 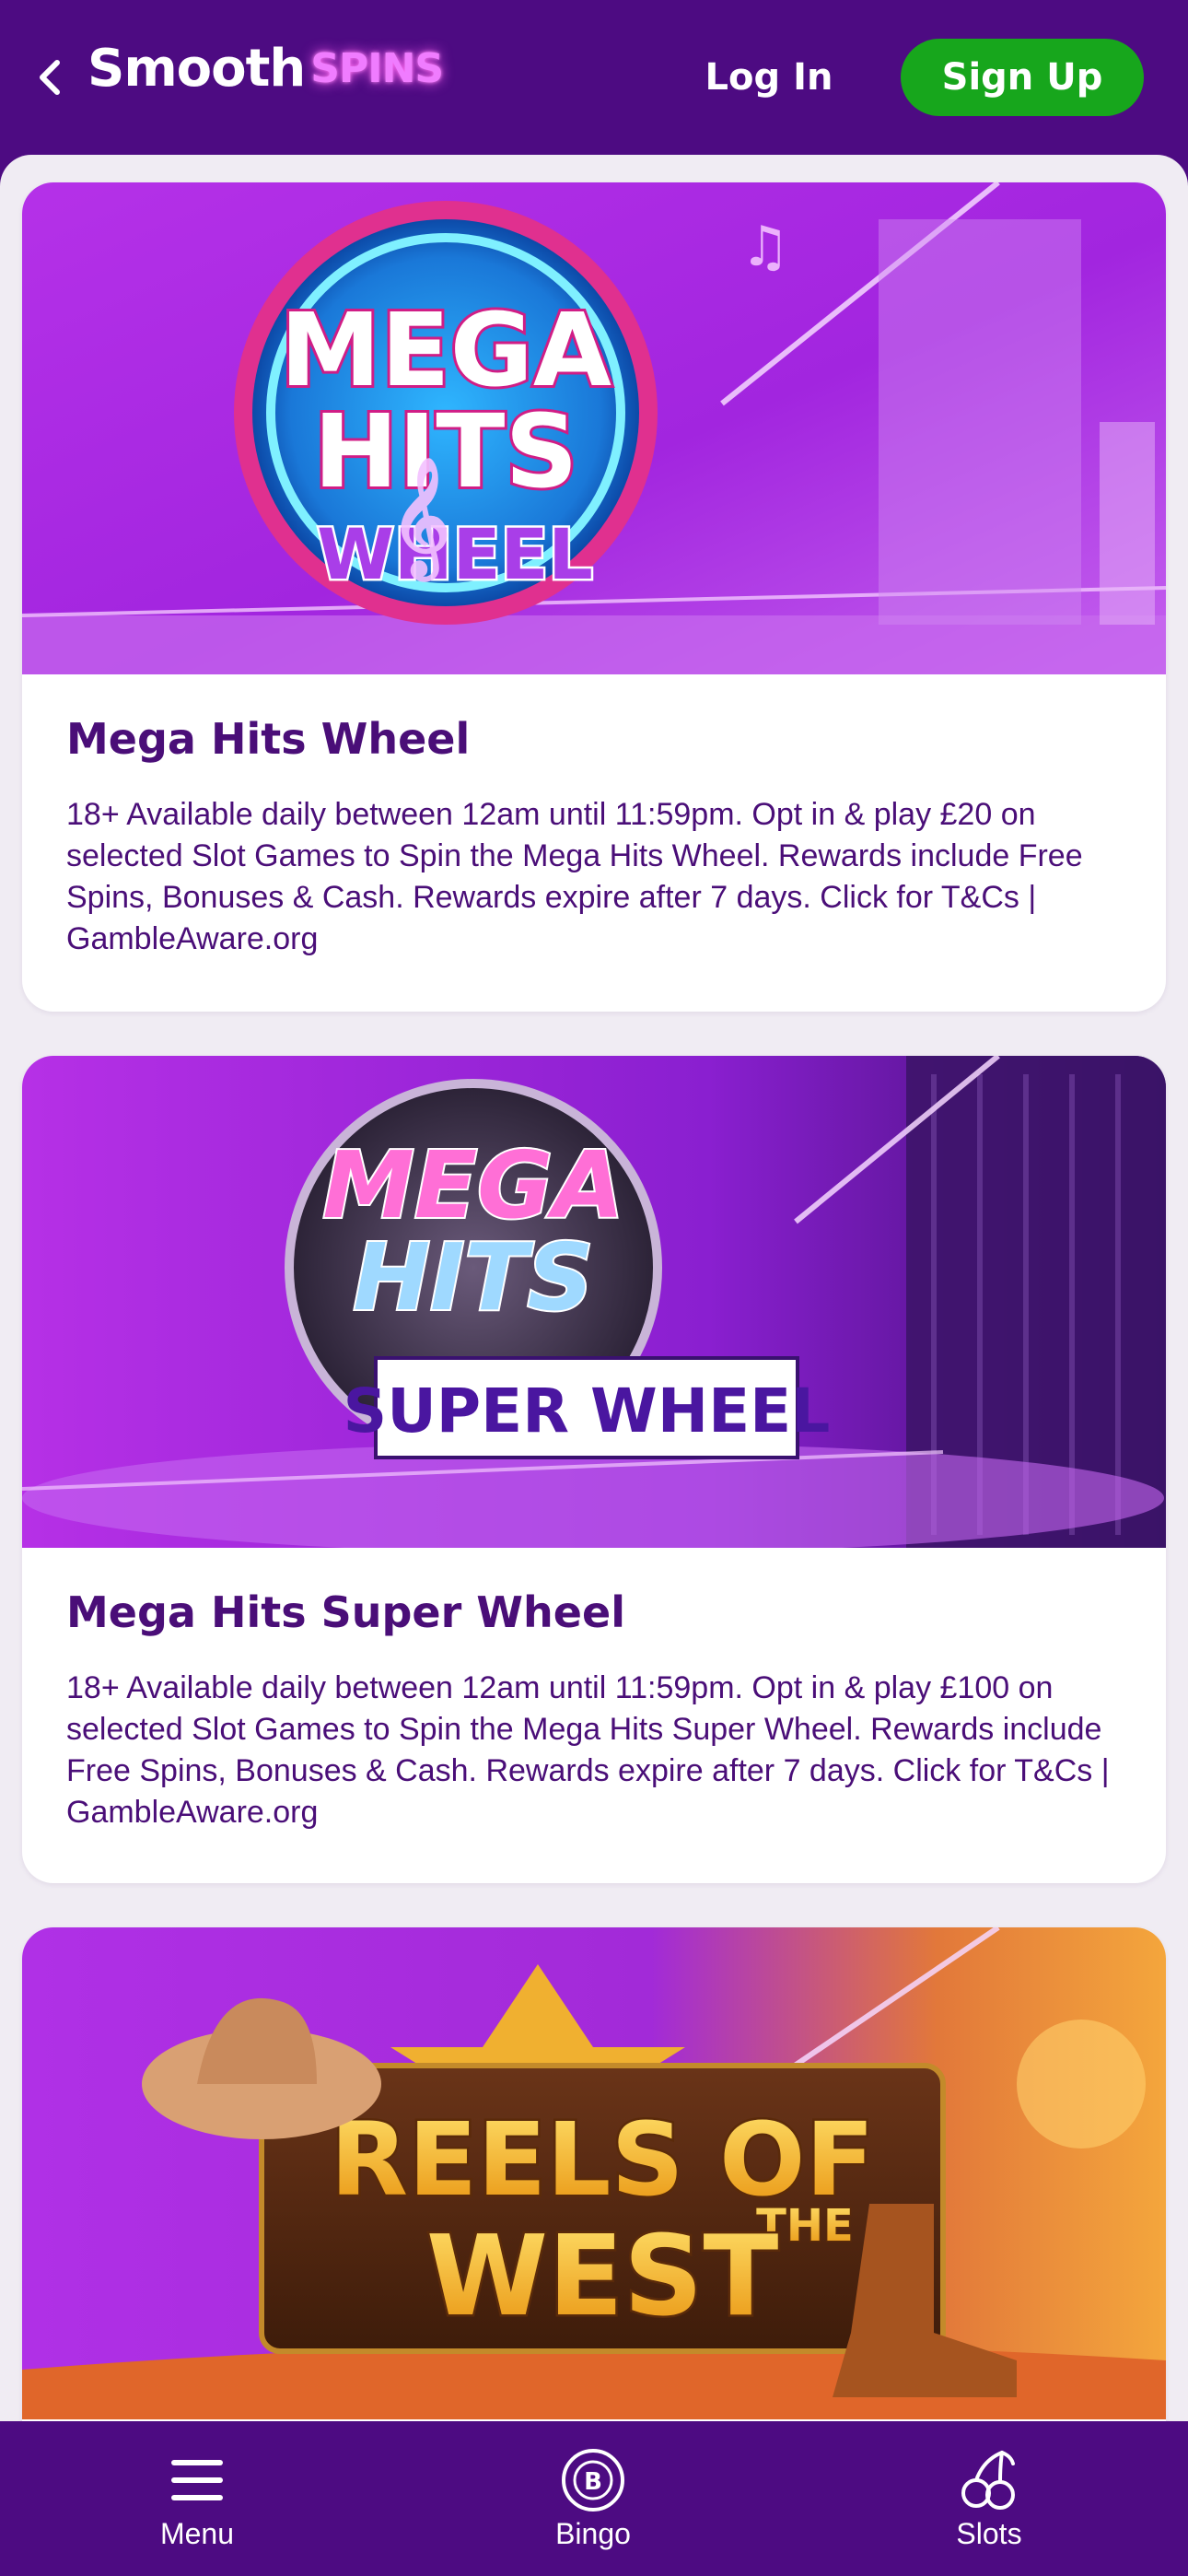 What do you see at coordinates (268, 739) in the screenshot?
I see `promo-title: Mega Hits Wheel` at bounding box center [268, 739].